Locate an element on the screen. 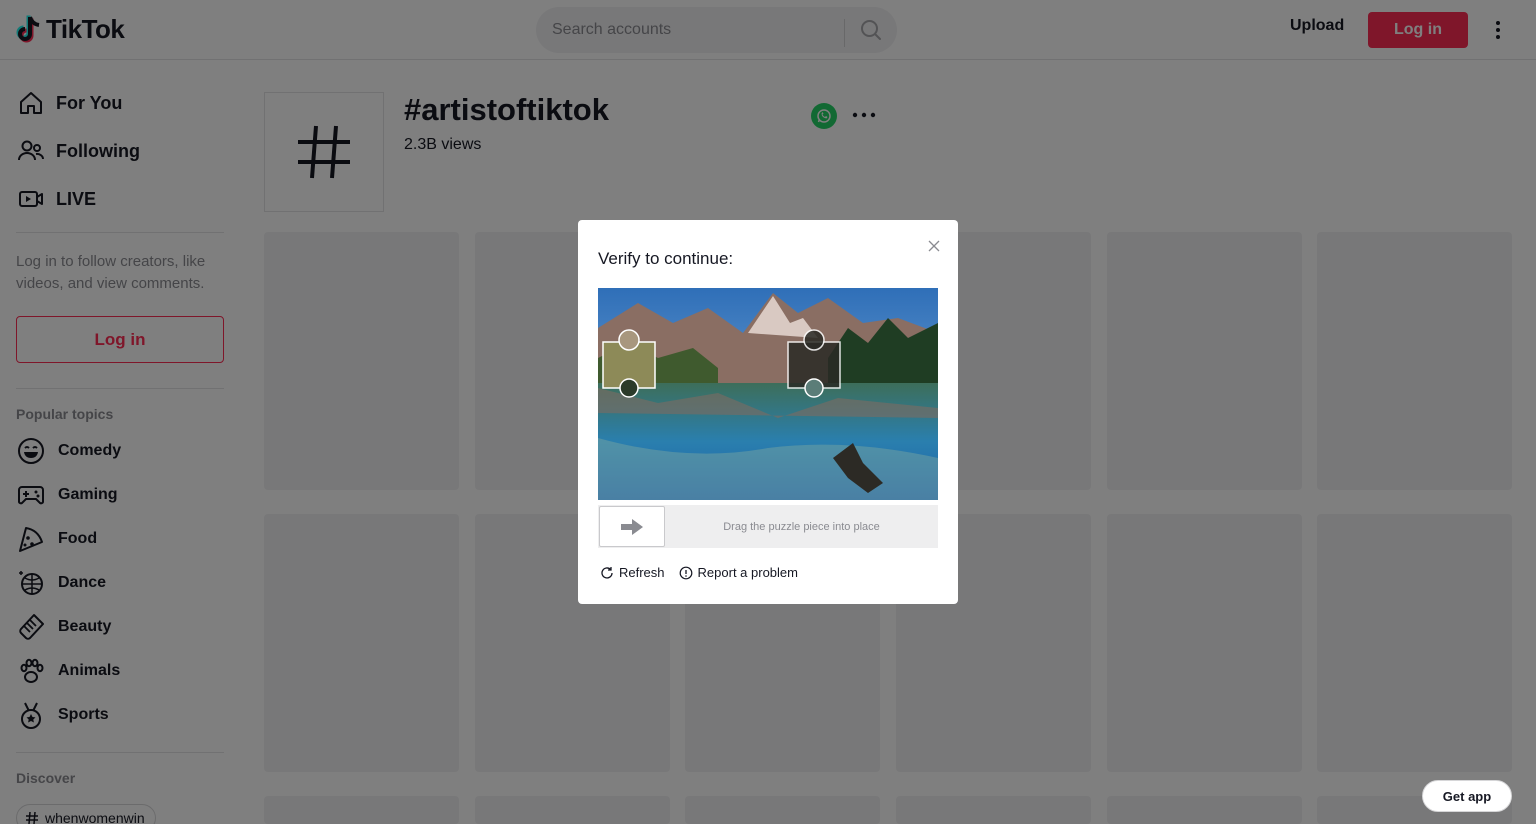 The width and height of the screenshot is (1536, 824). refresh-icon is located at coordinates (607, 572).